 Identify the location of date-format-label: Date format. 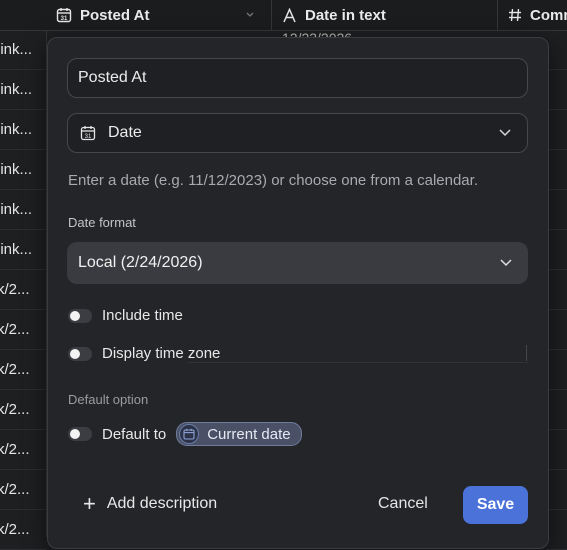
(102, 222).